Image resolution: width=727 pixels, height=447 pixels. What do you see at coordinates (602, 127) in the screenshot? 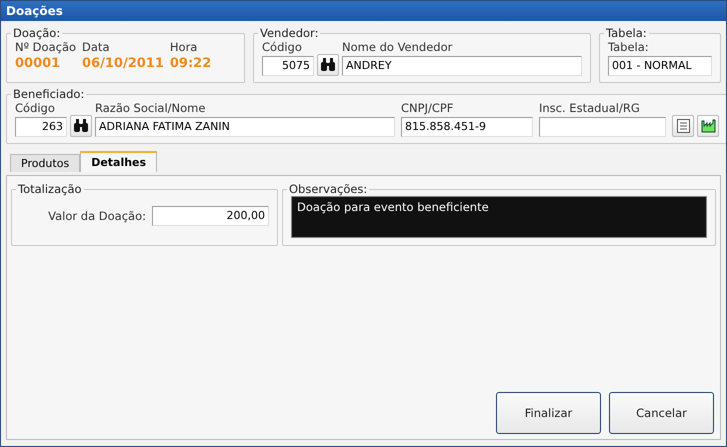
I see `state-registration-field` at bounding box center [602, 127].